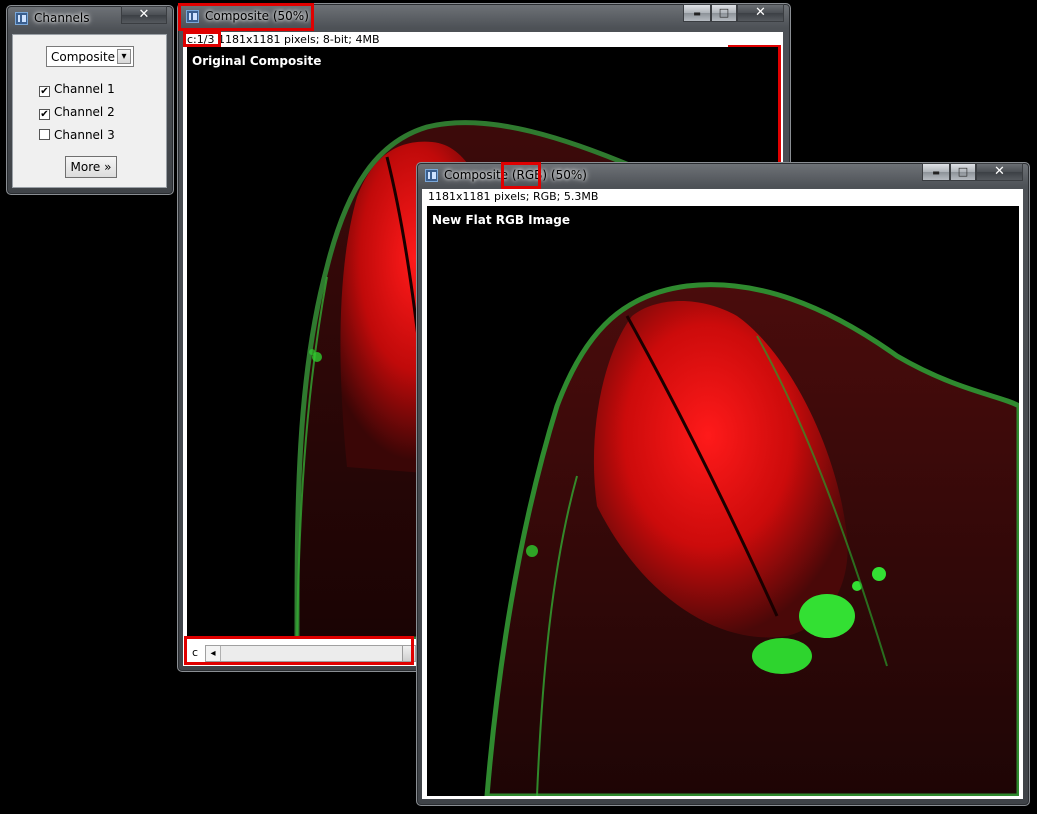 The image size is (1037, 814). I want to click on rgb-title: Composite (RGB) (50%), so click(515, 175).